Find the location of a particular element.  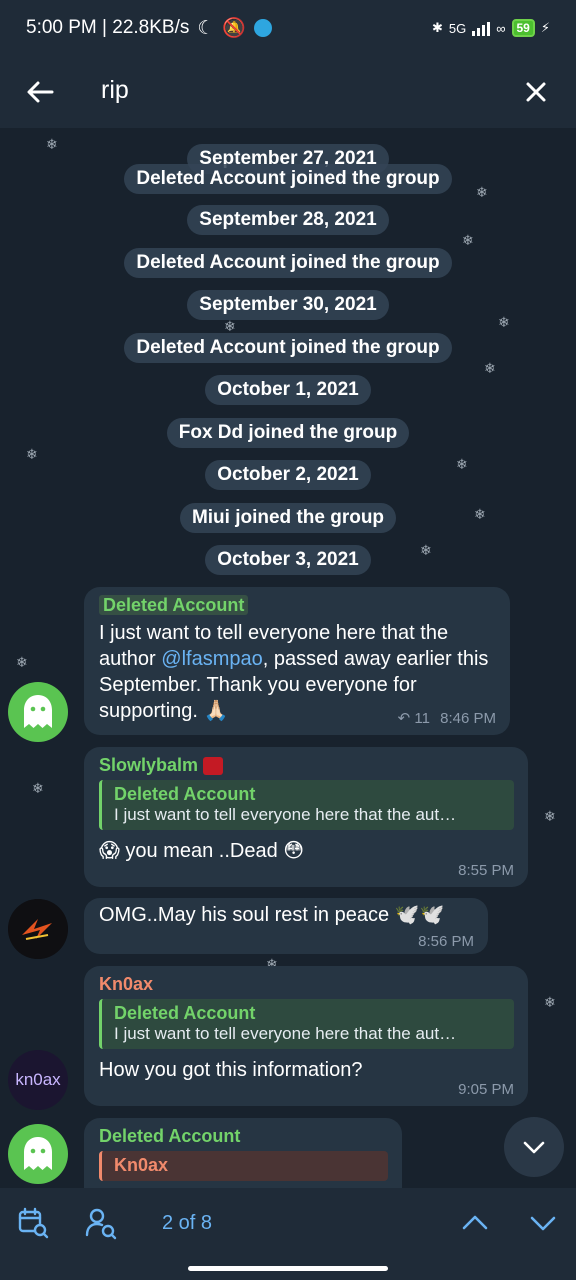

status-bar: 5:00 PM | 22.8KB/s ☾ 🔕 ✱ 5G ∞ 59 ⚡ is located at coordinates (288, 28).